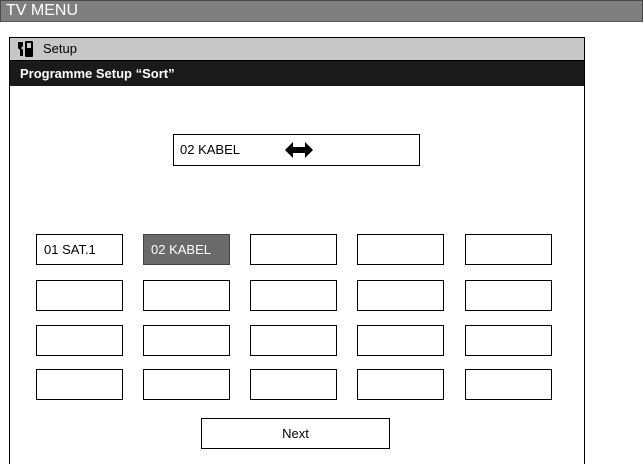 Image resolution: width=643 pixels, height=464 pixels. Describe the element at coordinates (297, 49) in the screenshot. I see `setup-bar: Setup` at that location.